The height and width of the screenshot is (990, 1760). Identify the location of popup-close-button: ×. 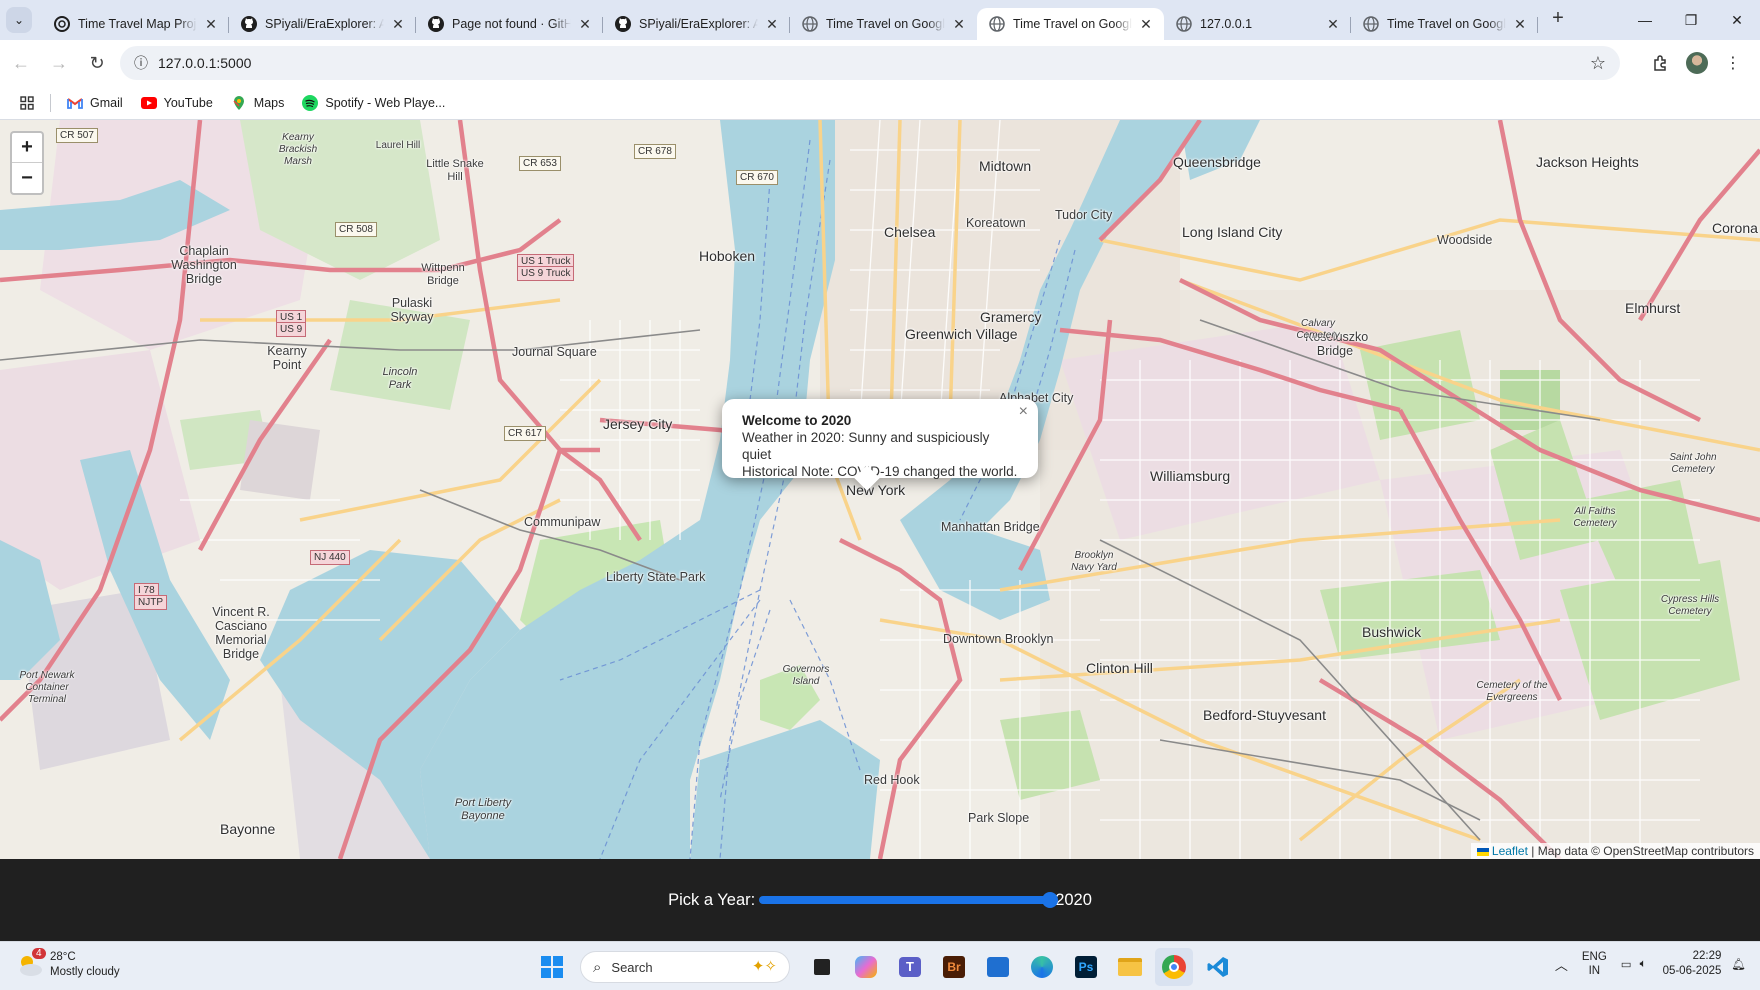
(1023, 411).